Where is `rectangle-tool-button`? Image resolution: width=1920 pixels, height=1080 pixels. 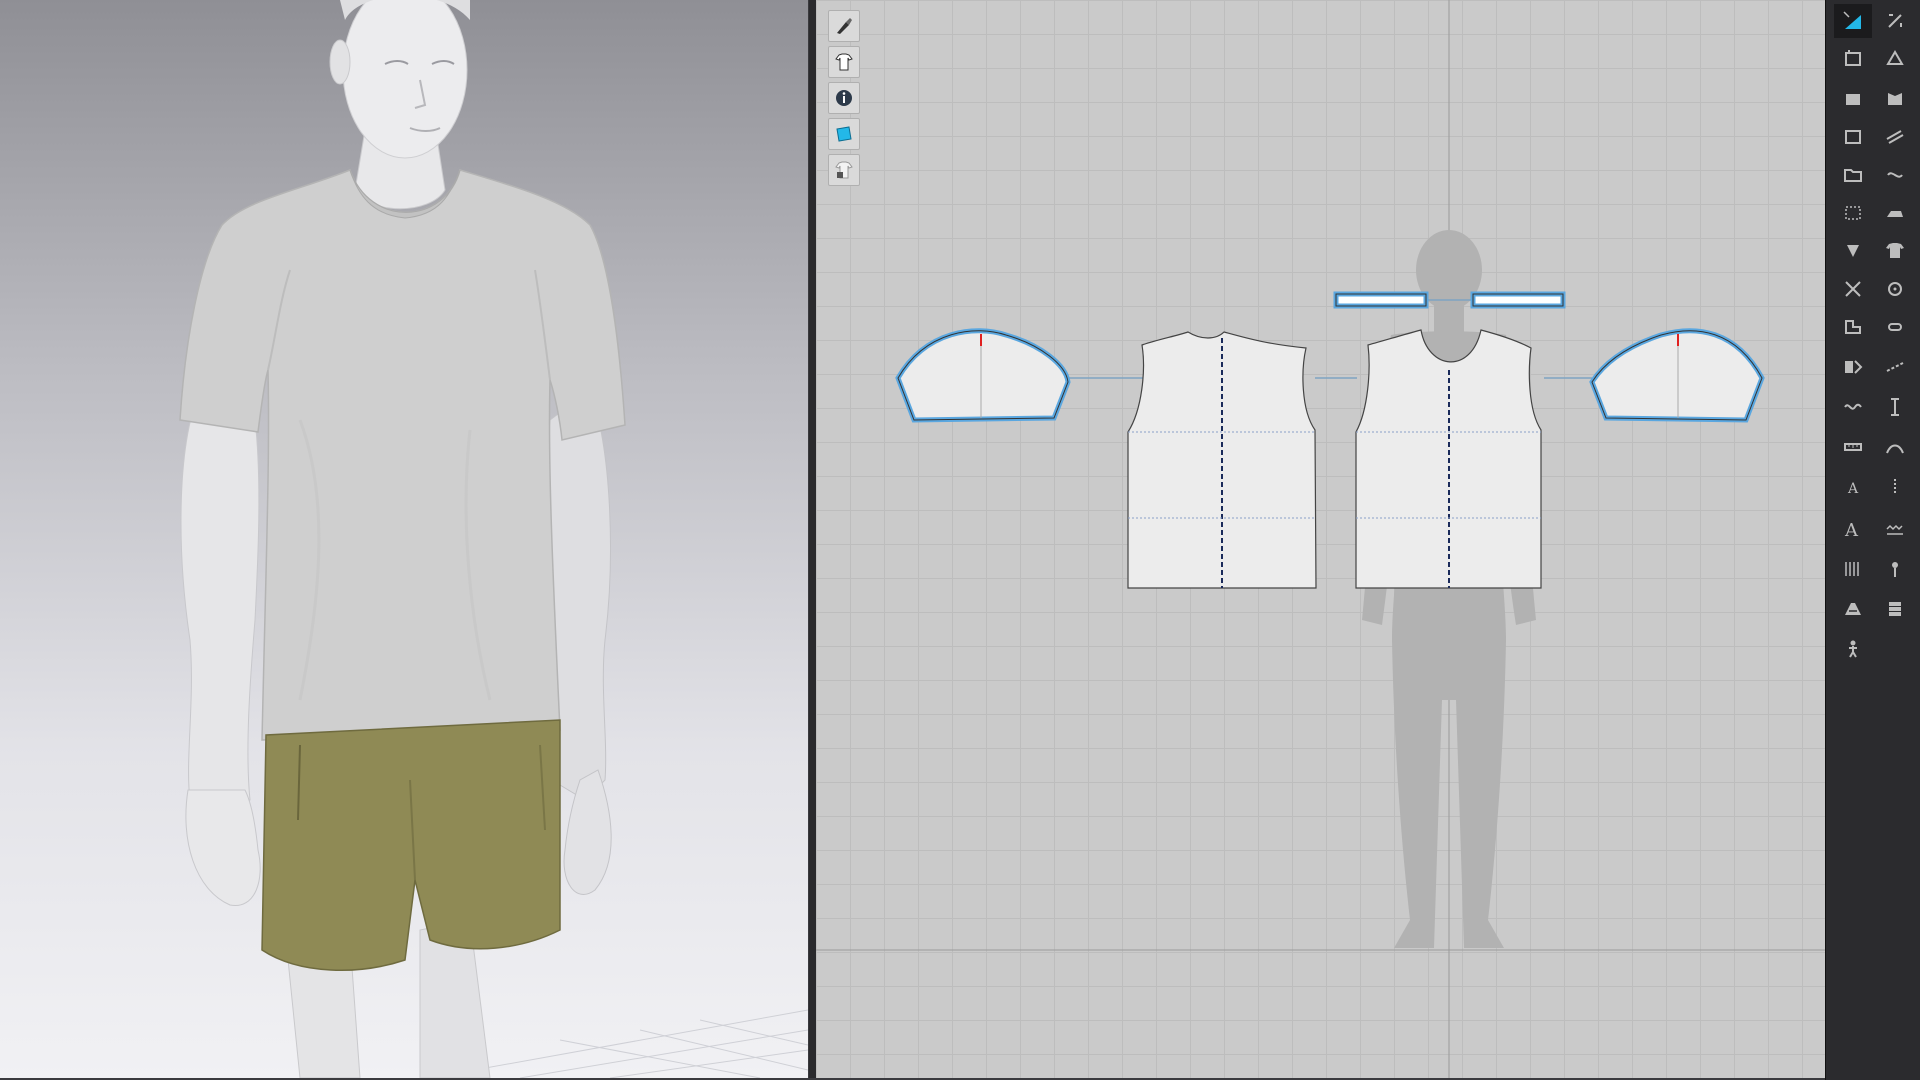
rectangle-tool-button is located at coordinates (1853, 137).